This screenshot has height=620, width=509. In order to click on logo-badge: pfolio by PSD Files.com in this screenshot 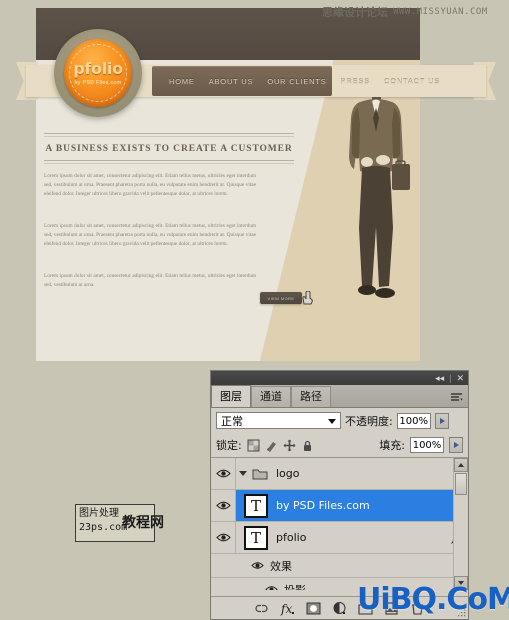, I will do `click(98, 73)`.